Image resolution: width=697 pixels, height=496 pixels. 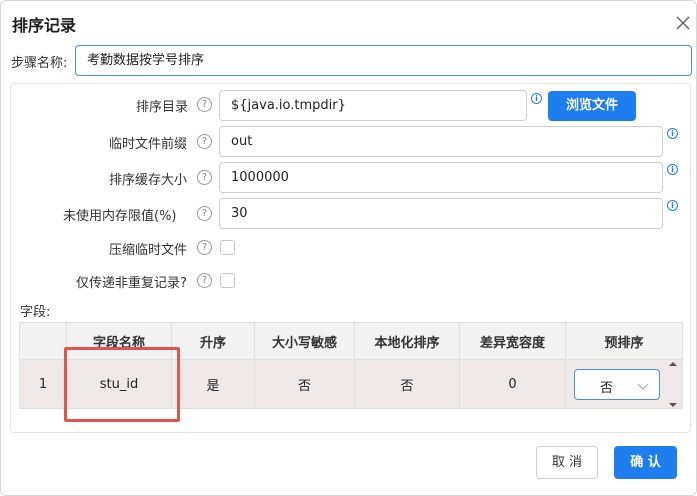 What do you see at coordinates (441, 213) in the screenshot?
I see `free-mem-input: 30` at bounding box center [441, 213].